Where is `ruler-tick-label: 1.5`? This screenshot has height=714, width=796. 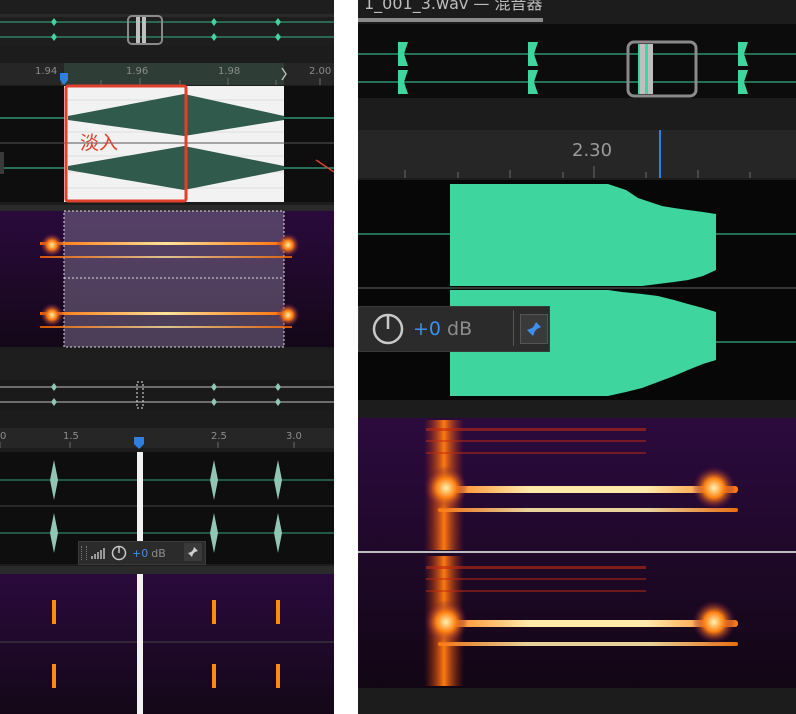
ruler-tick-label: 1.5 is located at coordinates (71, 436).